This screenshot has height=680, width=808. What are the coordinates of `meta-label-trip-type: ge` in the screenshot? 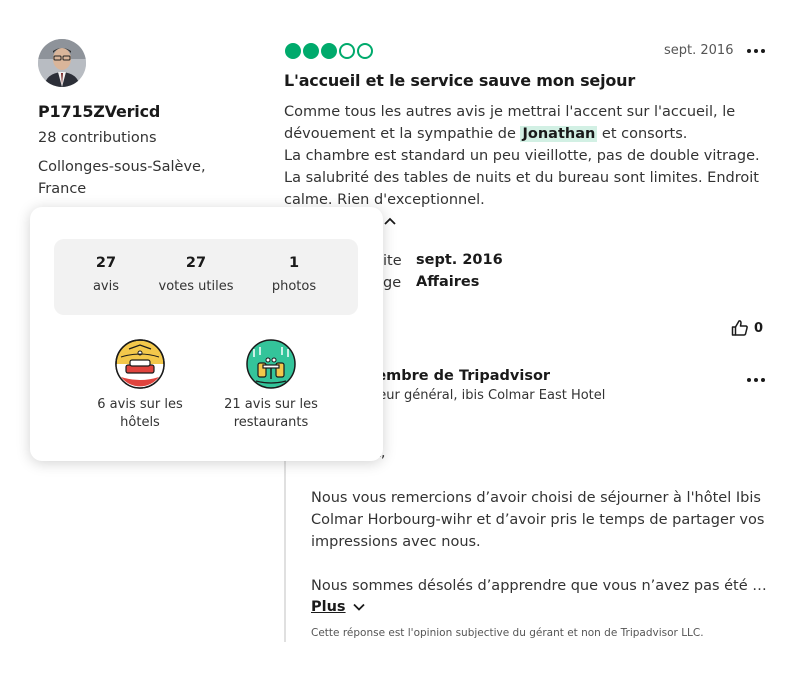 It's located at (392, 283).